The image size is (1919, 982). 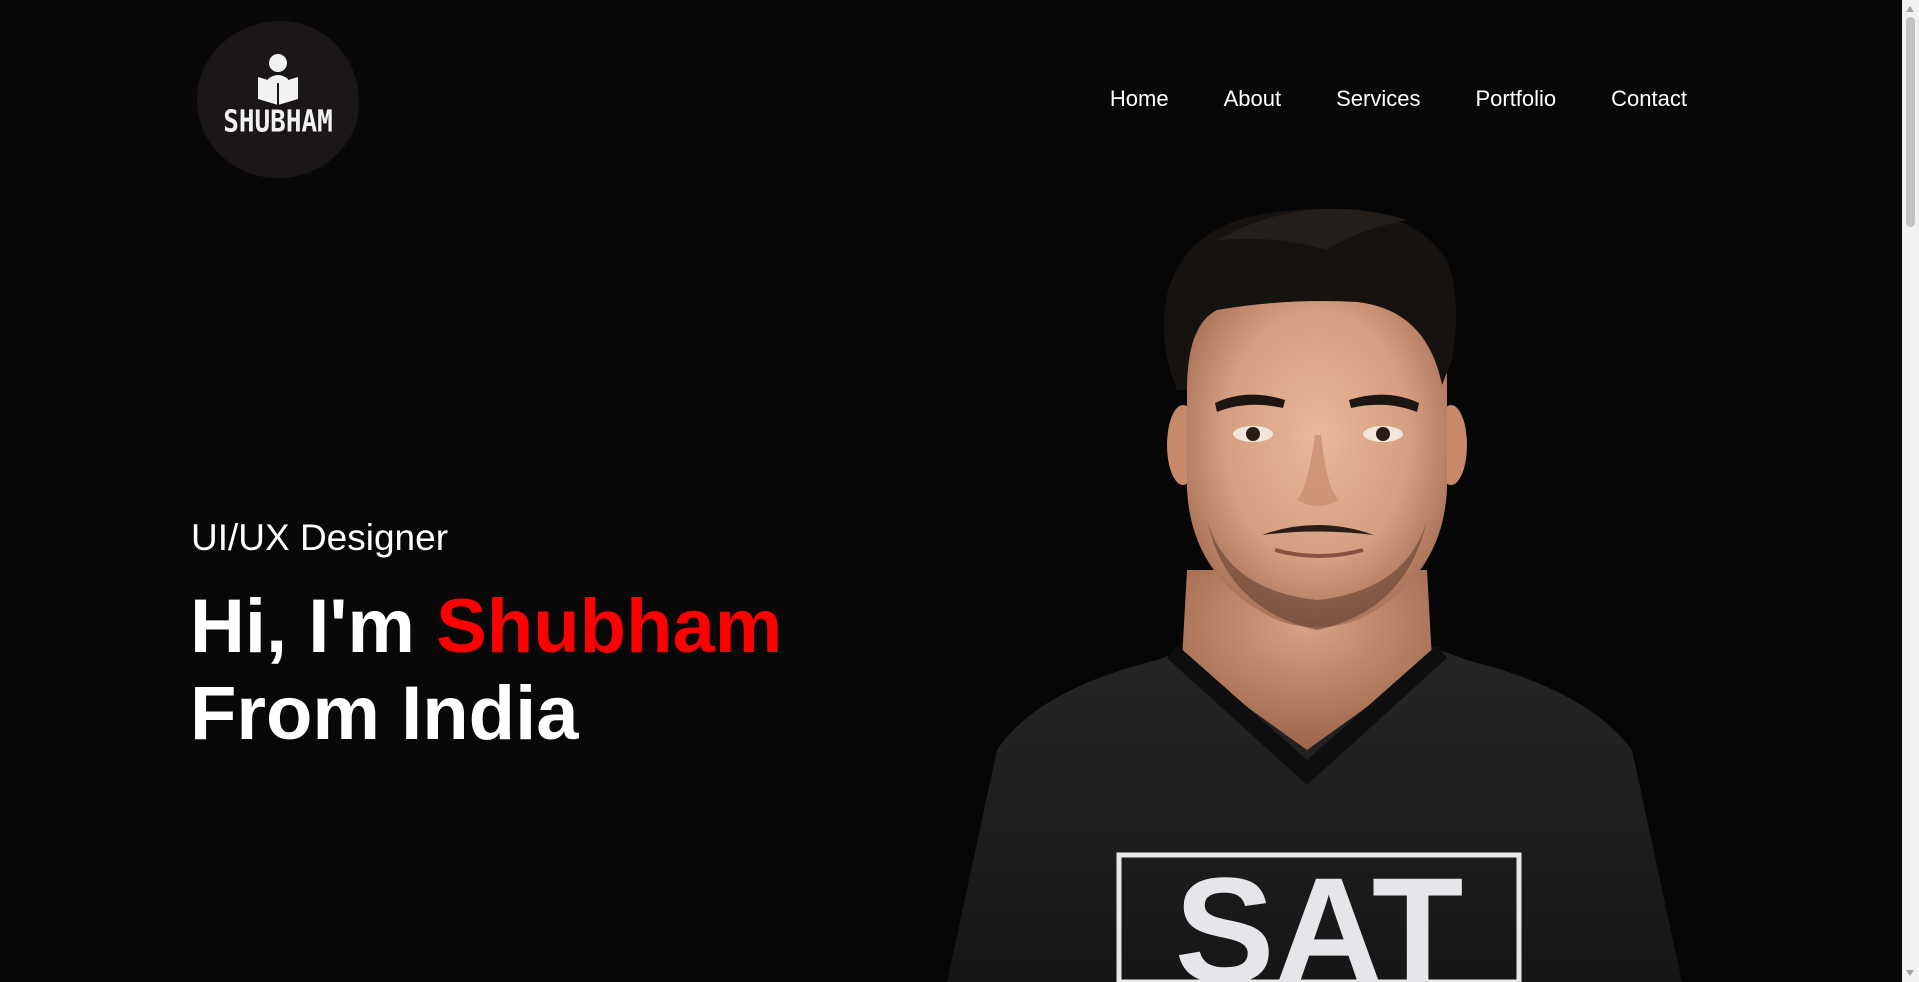 What do you see at coordinates (1139, 99) in the screenshot?
I see `nav-home: Home` at bounding box center [1139, 99].